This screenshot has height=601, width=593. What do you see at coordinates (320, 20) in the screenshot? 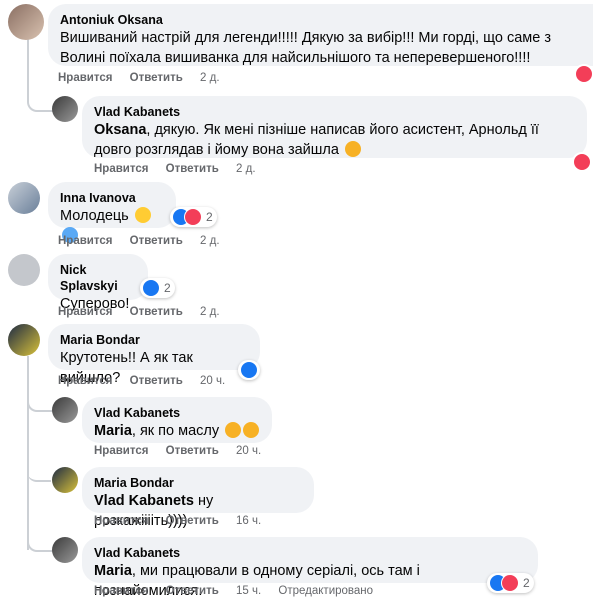
I see `comment-author: Antoniuk Oksana` at bounding box center [320, 20].